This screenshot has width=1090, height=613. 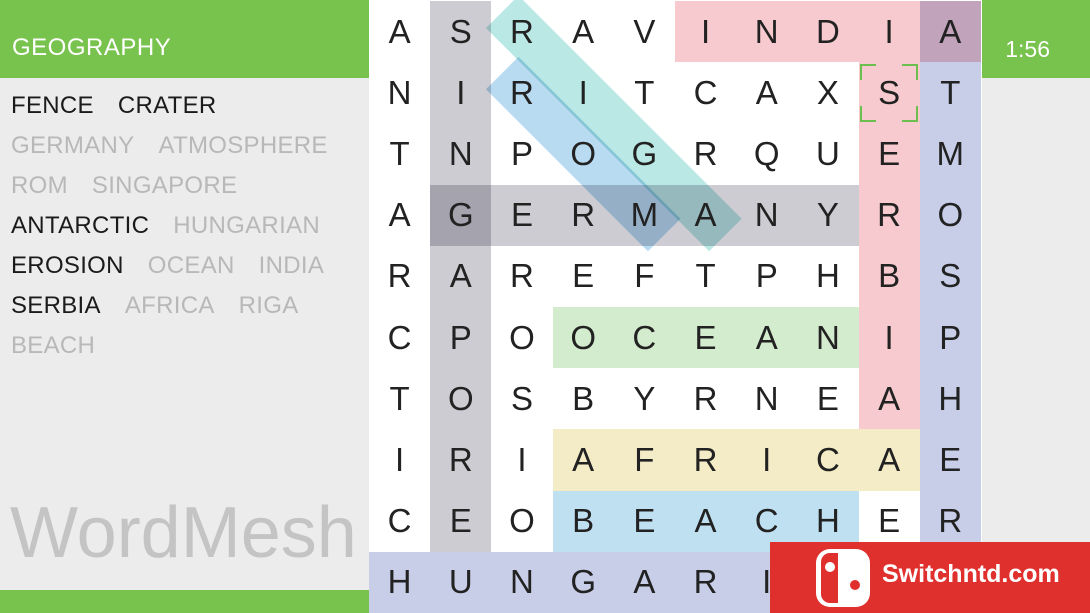 What do you see at coordinates (1036, 39) in the screenshot?
I see `timer-header: 1:56` at bounding box center [1036, 39].